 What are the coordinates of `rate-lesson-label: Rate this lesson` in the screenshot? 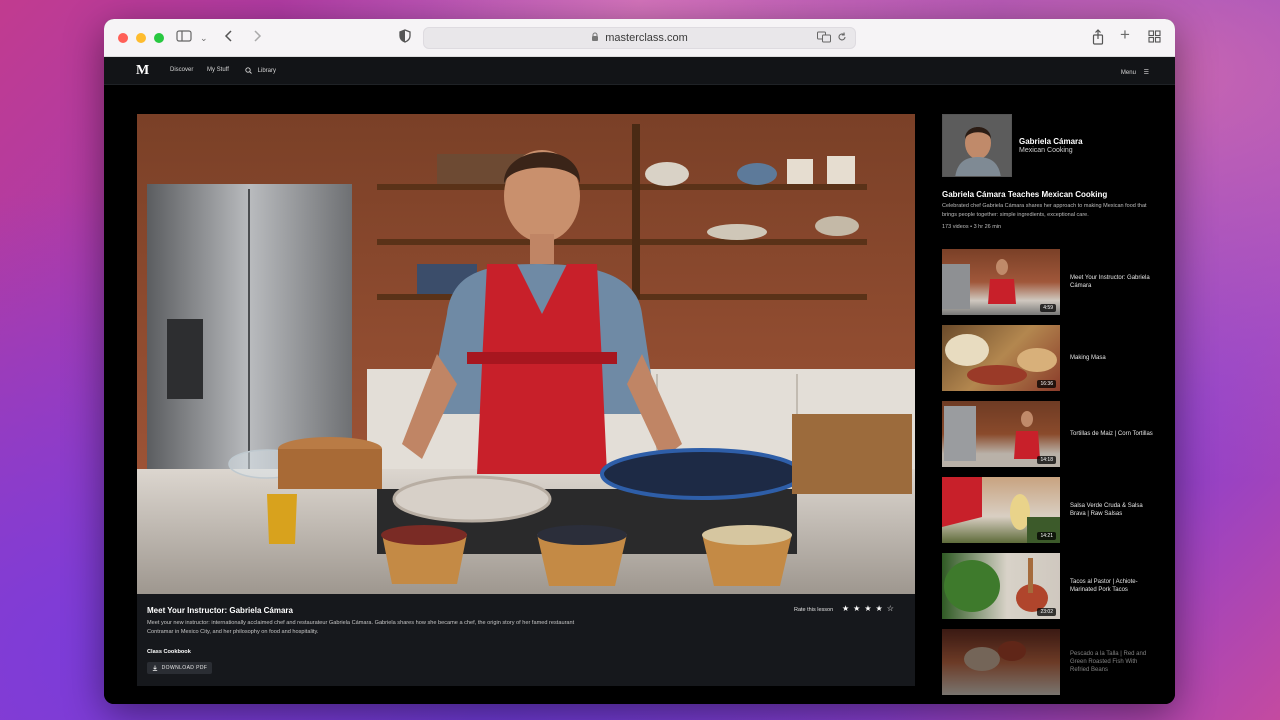 It's located at (814, 610).